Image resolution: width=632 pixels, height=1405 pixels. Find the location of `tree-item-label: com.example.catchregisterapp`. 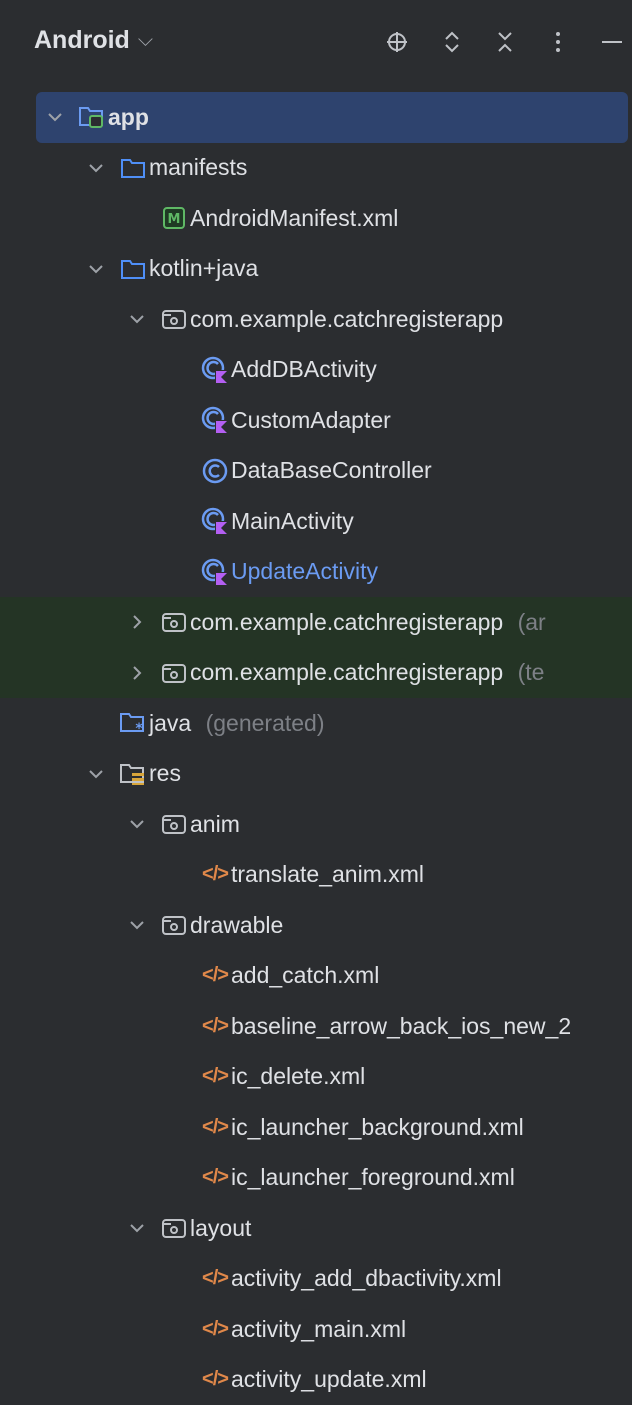

tree-item-label: com.example.catchregisterapp is located at coordinates (346, 319).